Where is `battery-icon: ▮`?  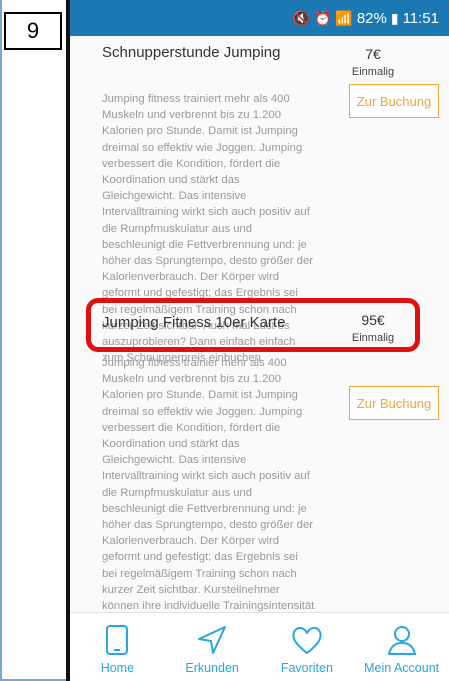 battery-icon: ▮ is located at coordinates (394, 17).